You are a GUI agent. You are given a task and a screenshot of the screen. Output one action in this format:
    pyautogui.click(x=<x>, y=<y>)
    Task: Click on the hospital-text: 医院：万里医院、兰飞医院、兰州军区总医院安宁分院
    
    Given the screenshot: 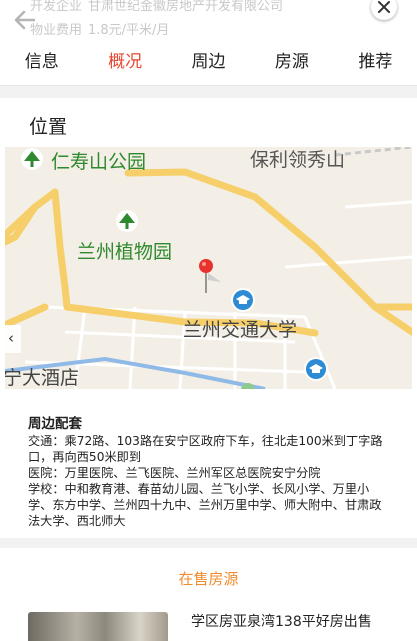 What is the action you would take?
    pyautogui.click(x=174, y=473)
    